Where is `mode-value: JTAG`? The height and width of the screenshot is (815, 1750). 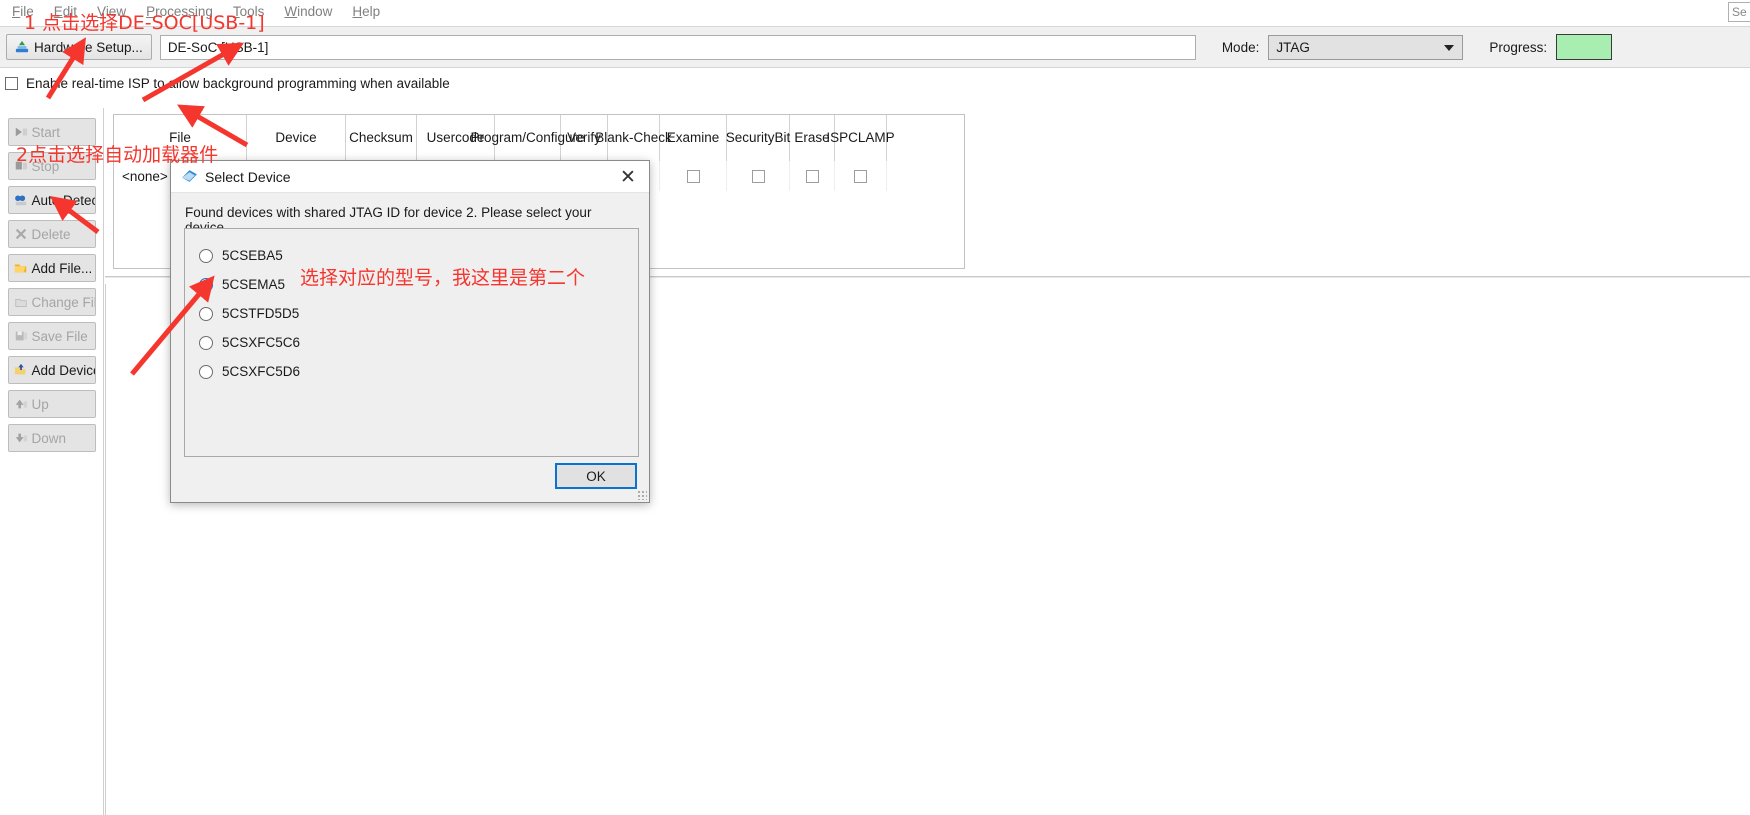
mode-value: JTAG is located at coordinates (1293, 47).